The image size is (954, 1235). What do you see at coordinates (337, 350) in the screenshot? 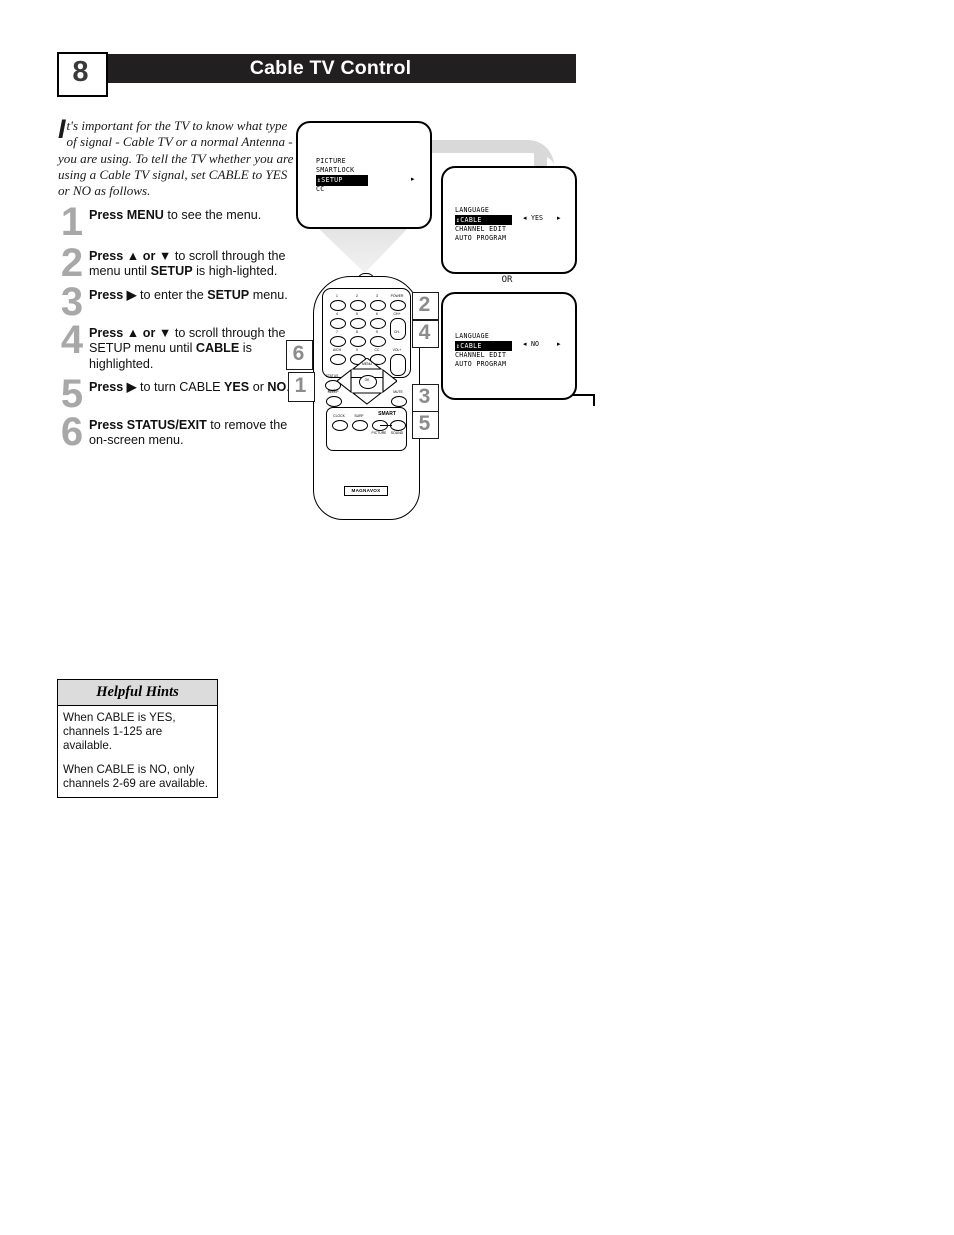
I see `remote-key-label: A/CH` at bounding box center [337, 350].